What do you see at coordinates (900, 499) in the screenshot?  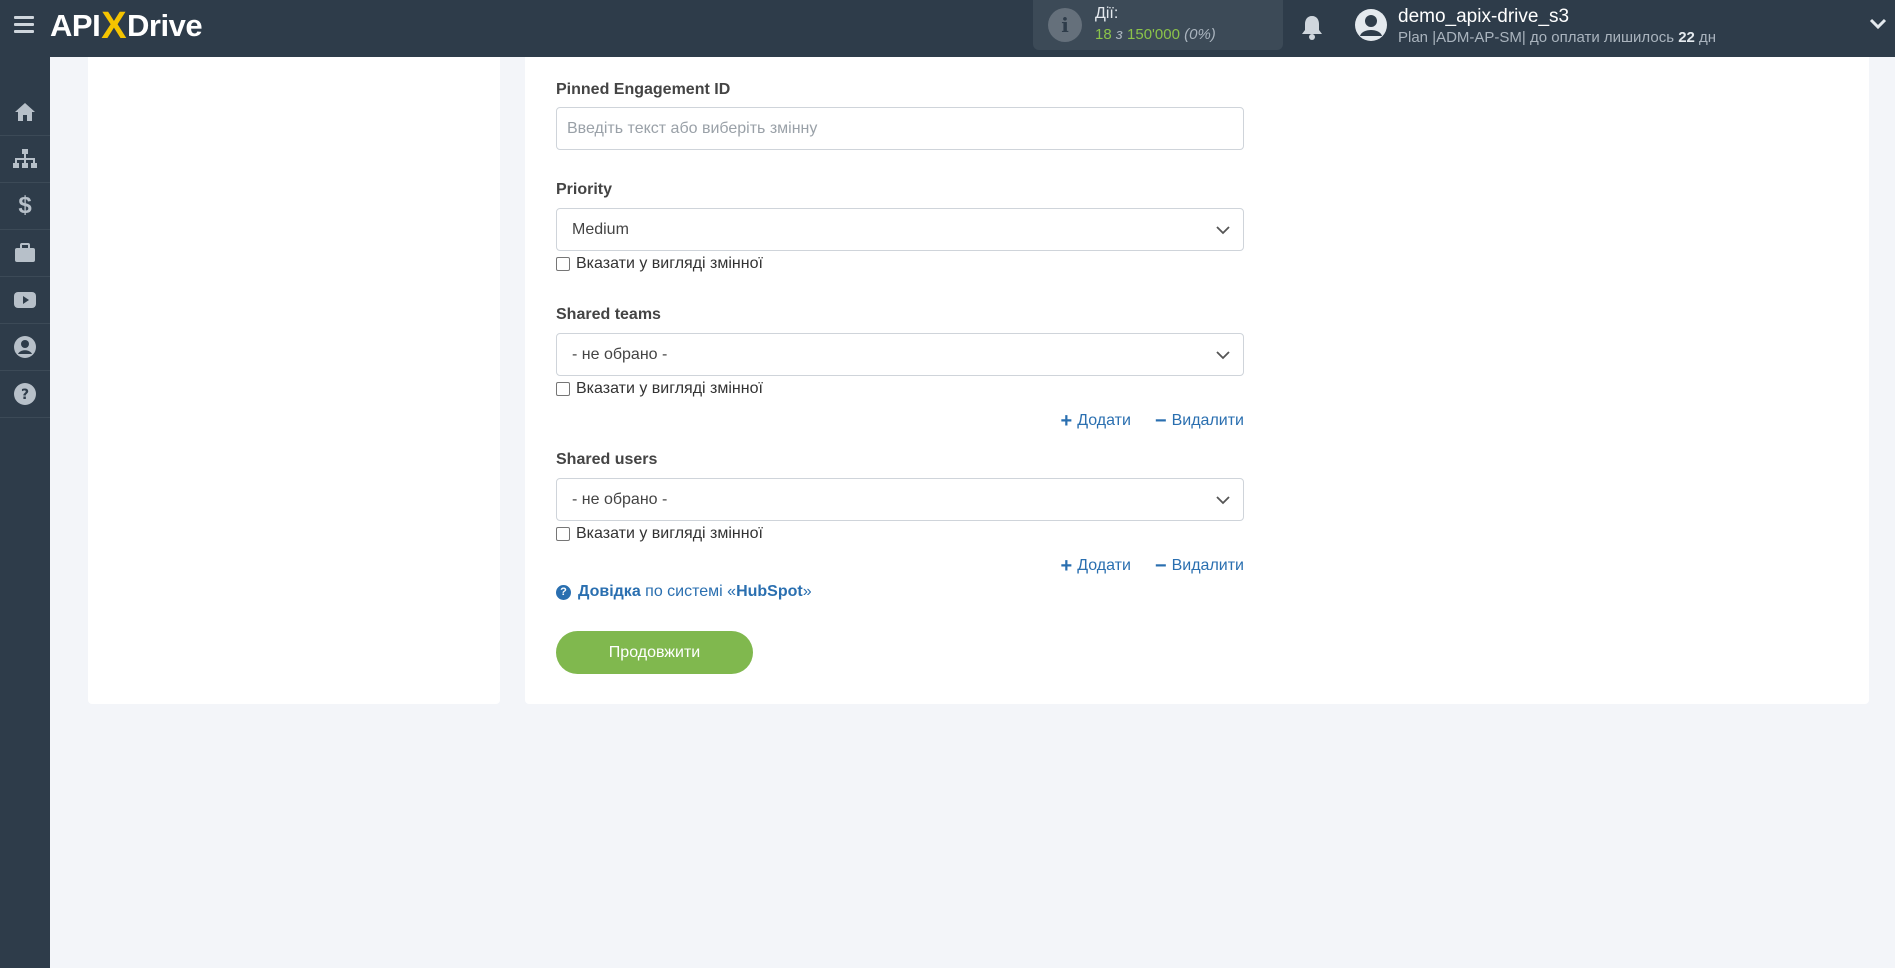 I see `shared-users-select: - не обрано -` at bounding box center [900, 499].